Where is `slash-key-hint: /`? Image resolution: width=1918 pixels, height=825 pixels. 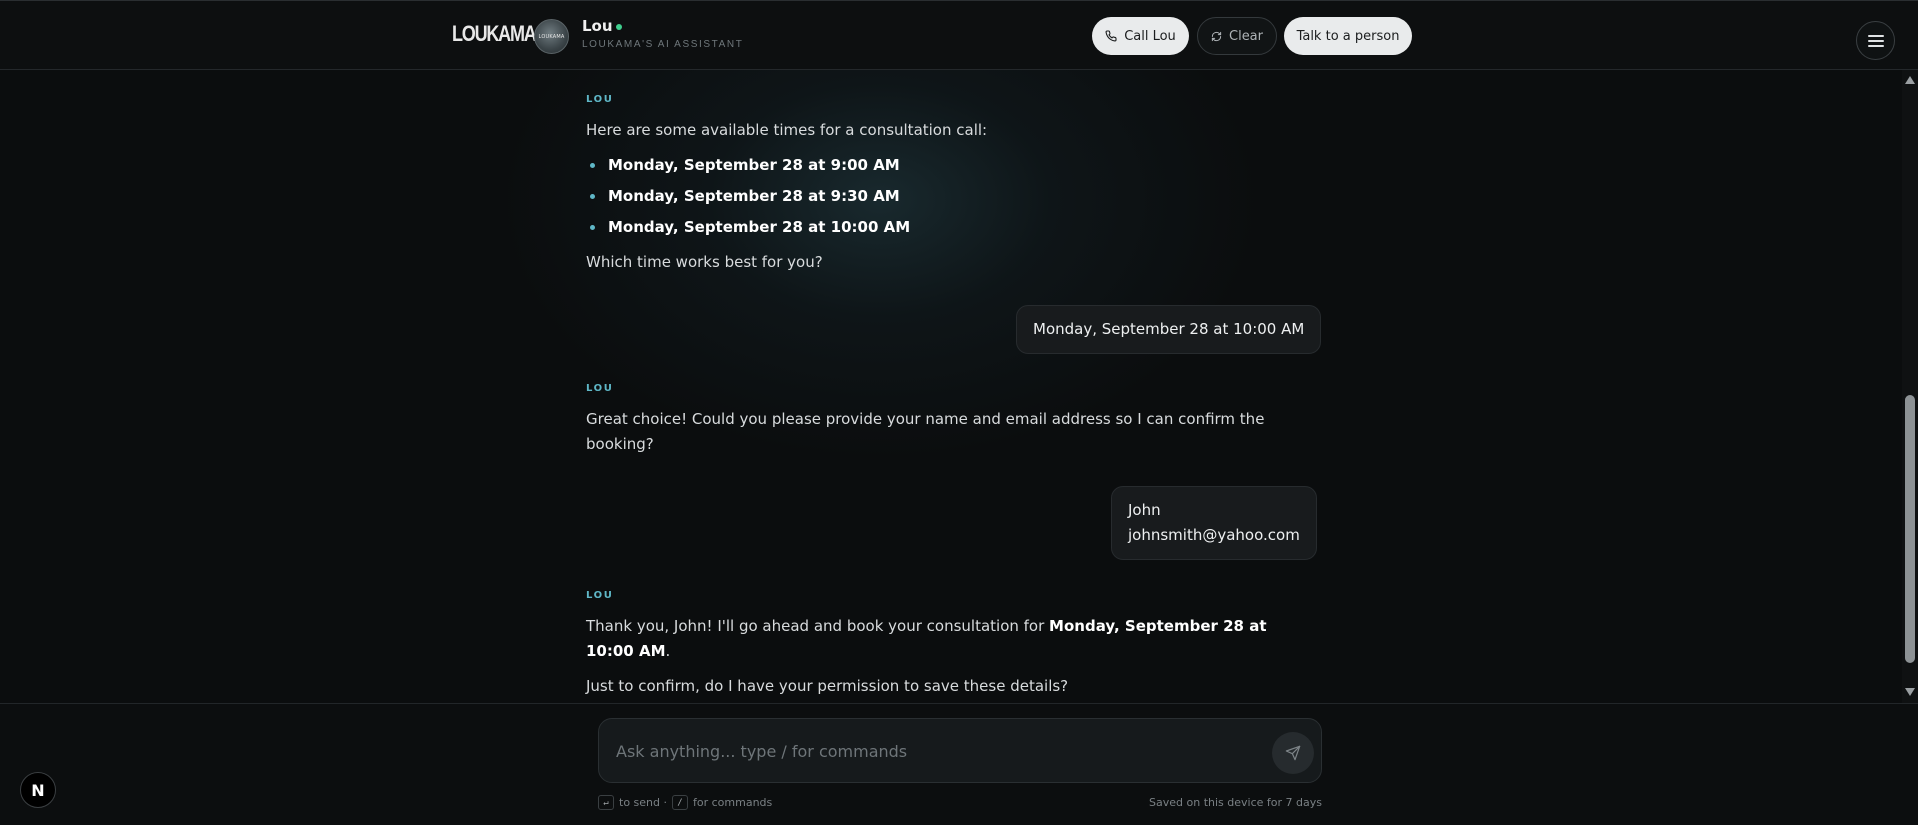
slash-key-hint: / is located at coordinates (680, 802).